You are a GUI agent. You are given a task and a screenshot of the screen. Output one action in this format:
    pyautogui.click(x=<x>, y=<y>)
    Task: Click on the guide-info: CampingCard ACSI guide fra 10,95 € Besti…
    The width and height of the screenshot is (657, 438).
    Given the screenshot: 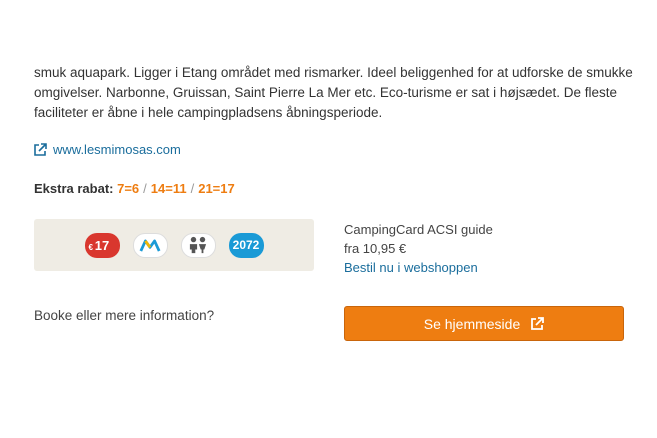 What is the action you would take?
    pyautogui.click(x=418, y=248)
    